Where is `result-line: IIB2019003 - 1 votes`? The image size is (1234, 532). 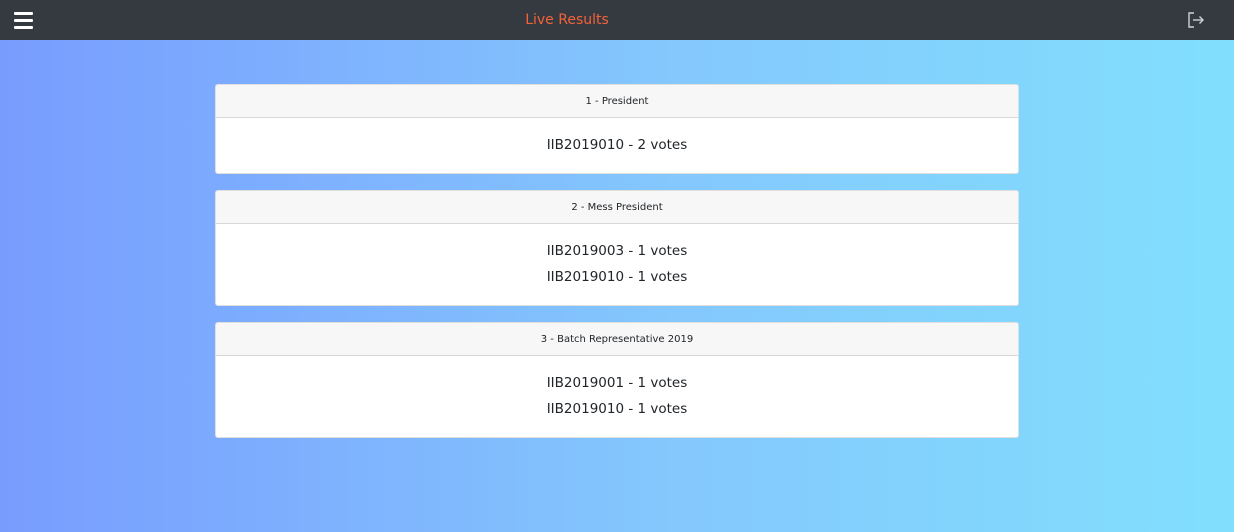 result-line: IIB2019003 - 1 votes is located at coordinates (617, 251).